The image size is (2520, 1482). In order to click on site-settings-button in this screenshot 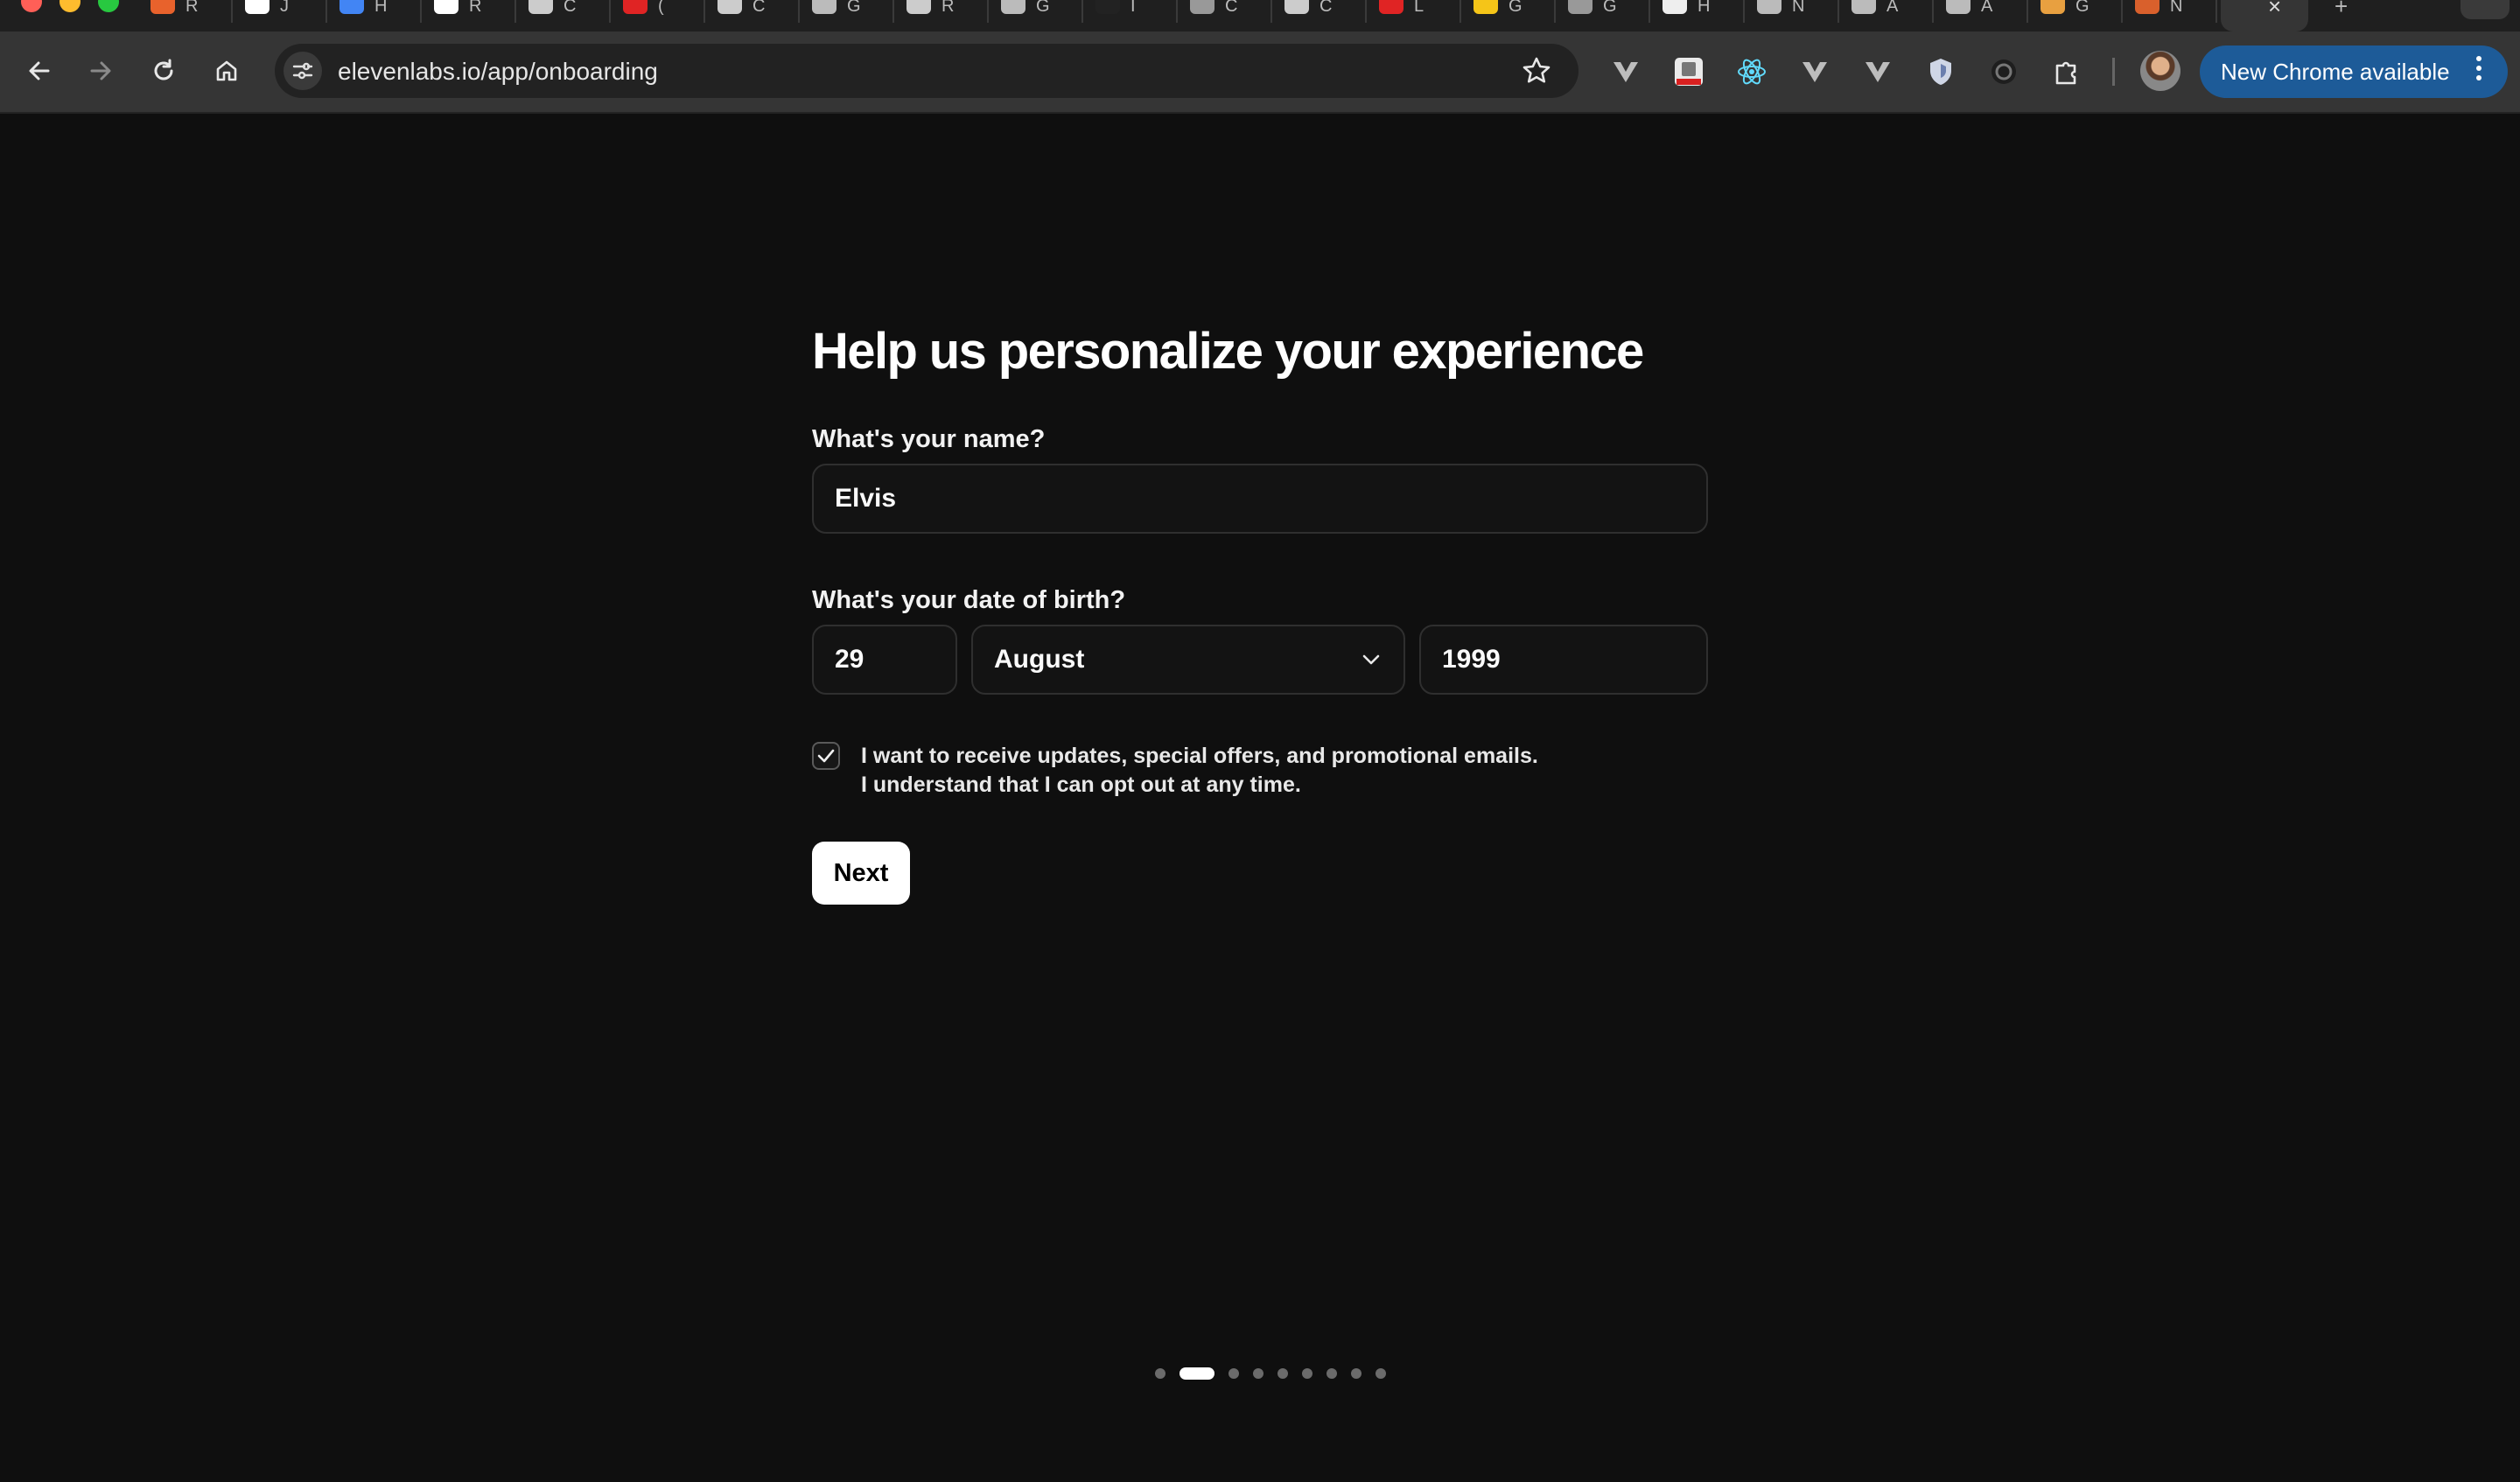, I will do `click(303, 71)`.